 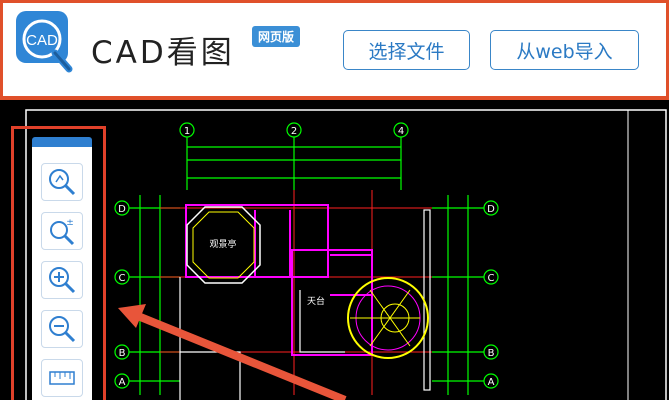 I want to click on zoom-out-icon, so click(x=62, y=329).